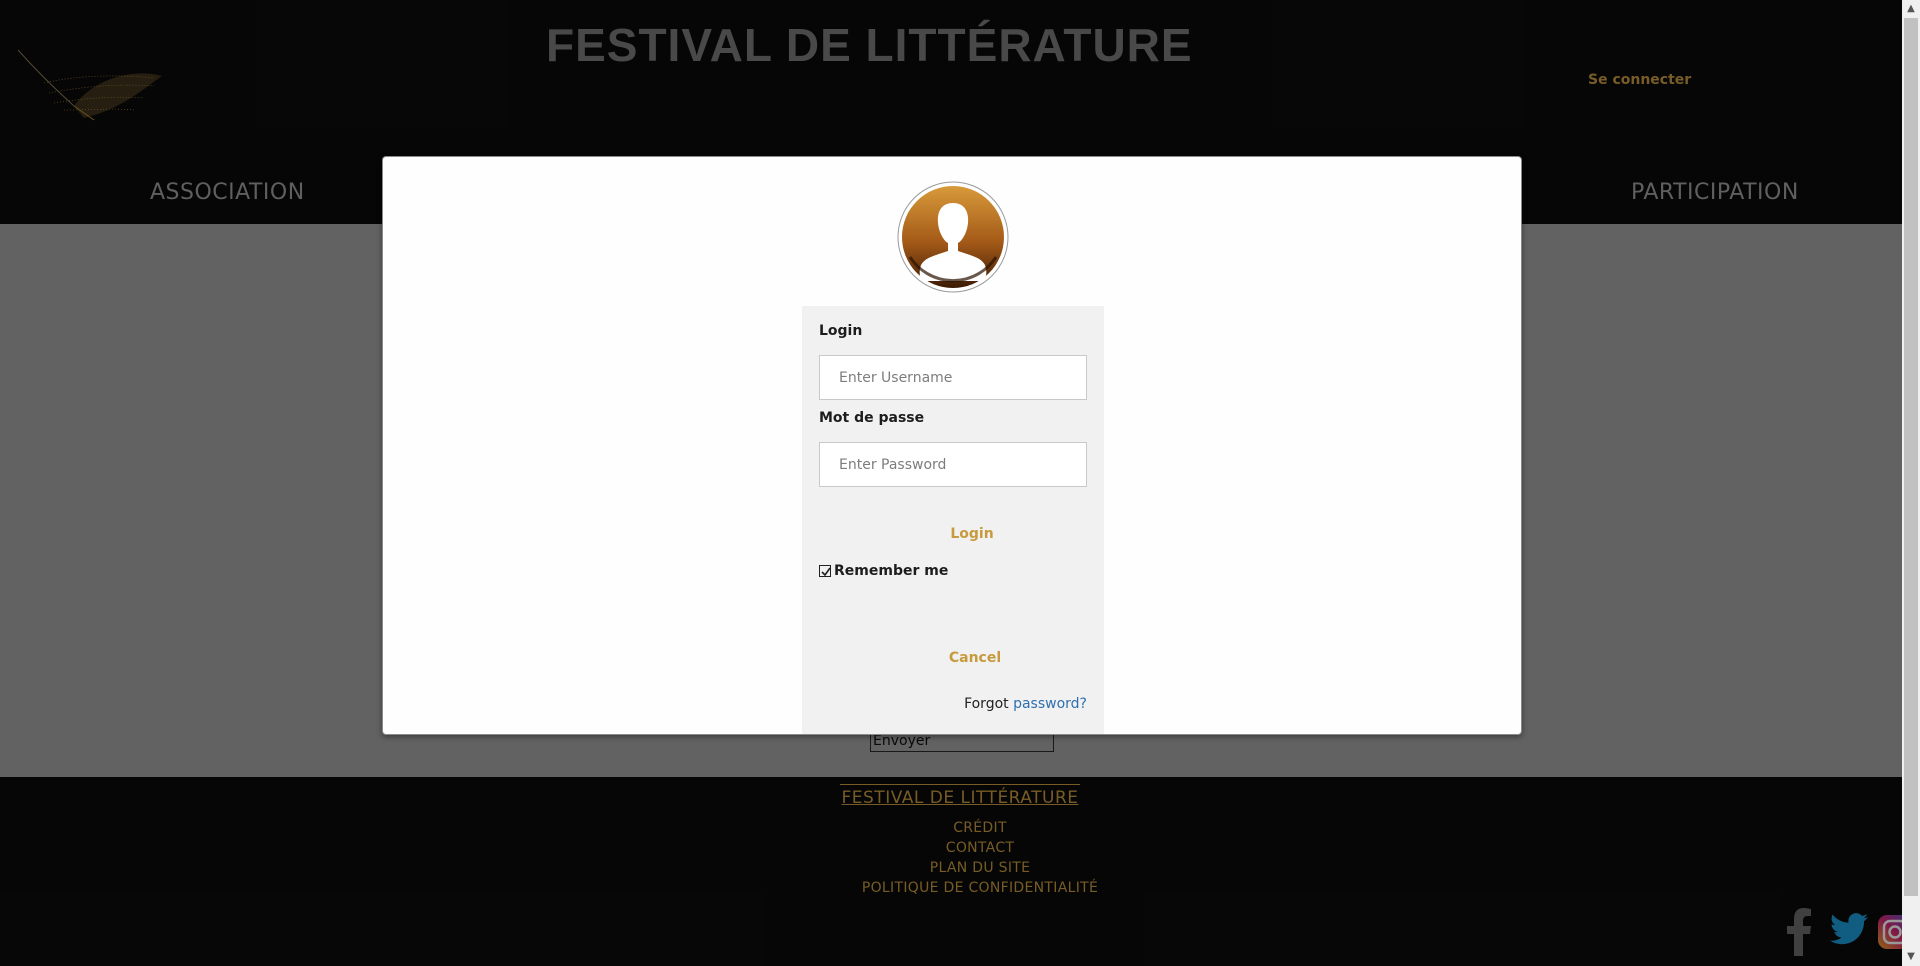 The width and height of the screenshot is (1920, 966). What do you see at coordinates (975, 658) in the screenshot?
I see `cancel-button: Cancel` at bounding box center [975, 658].